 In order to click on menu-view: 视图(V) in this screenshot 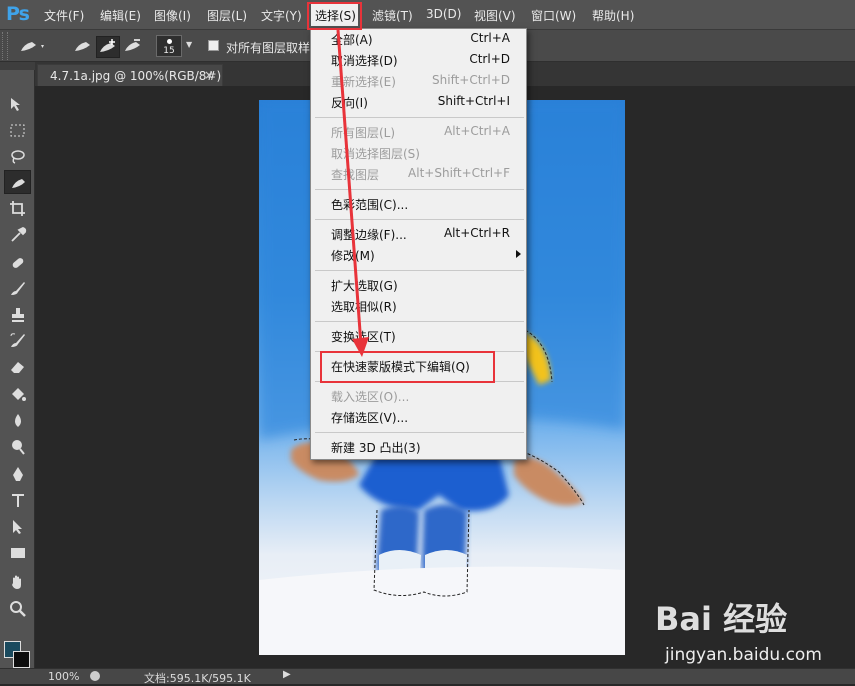, I will do `click(495, 15)`.